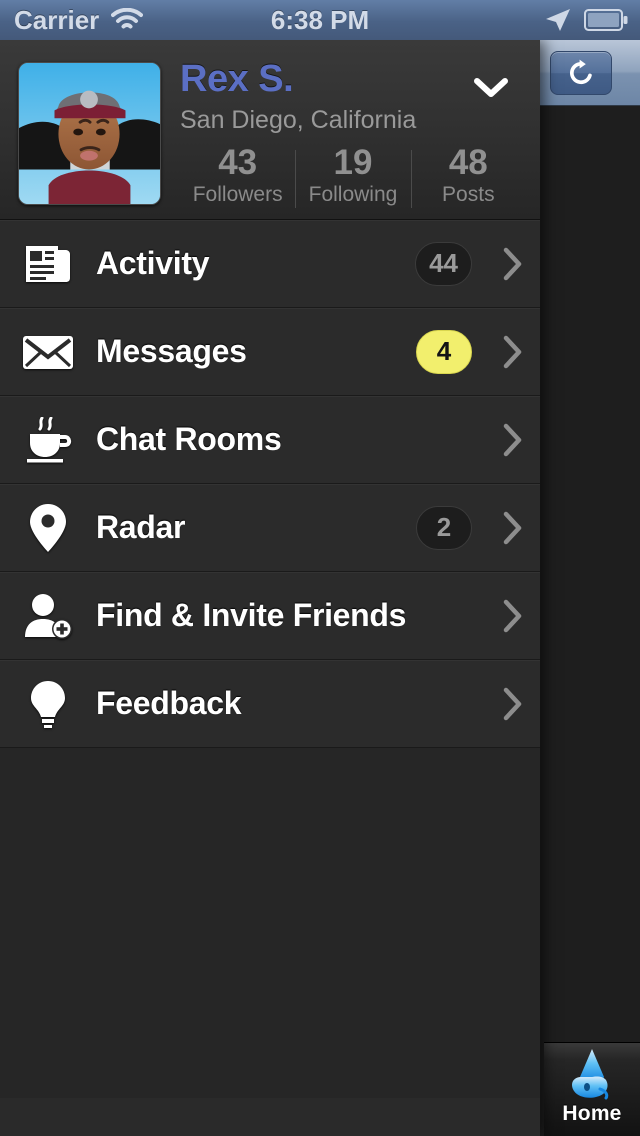 This screenshot has width=640, height=1136. What do you see at coordinates (238, 162) in the screenshot?
I see `stat-followers-value: 43` at bounding box center [238, 162].